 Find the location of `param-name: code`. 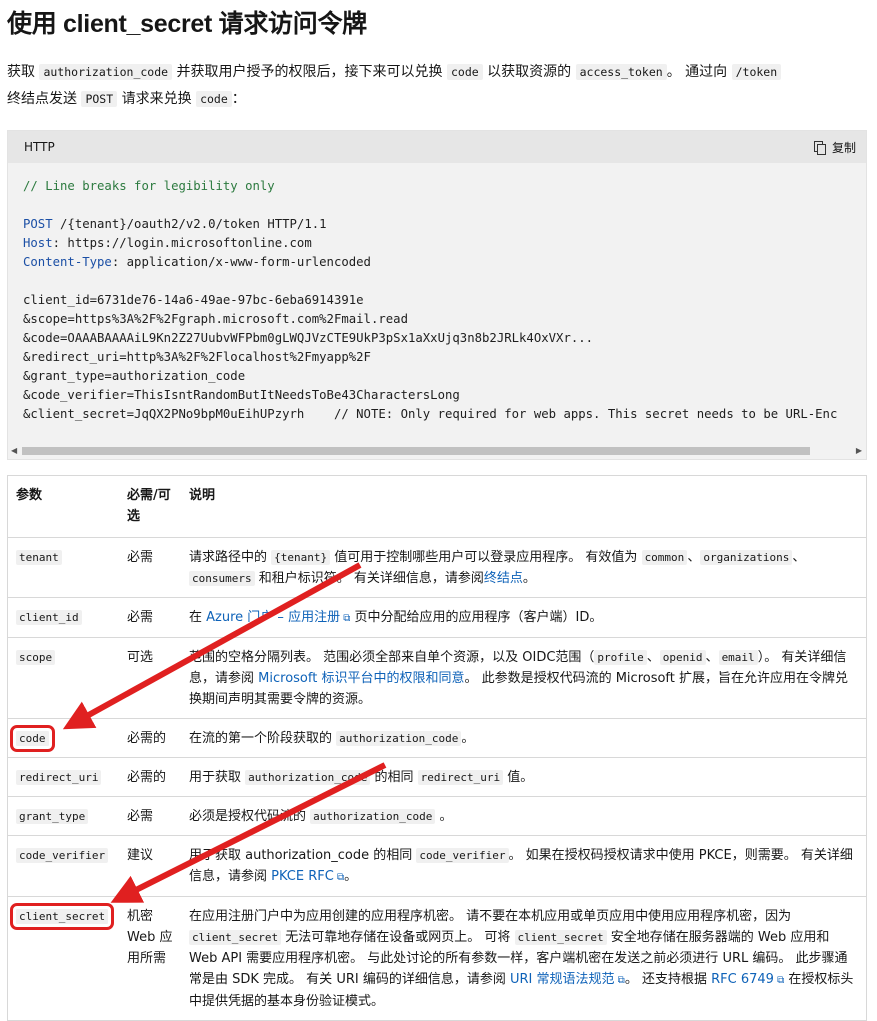

param-name: code is located at coordinates (32, 738).